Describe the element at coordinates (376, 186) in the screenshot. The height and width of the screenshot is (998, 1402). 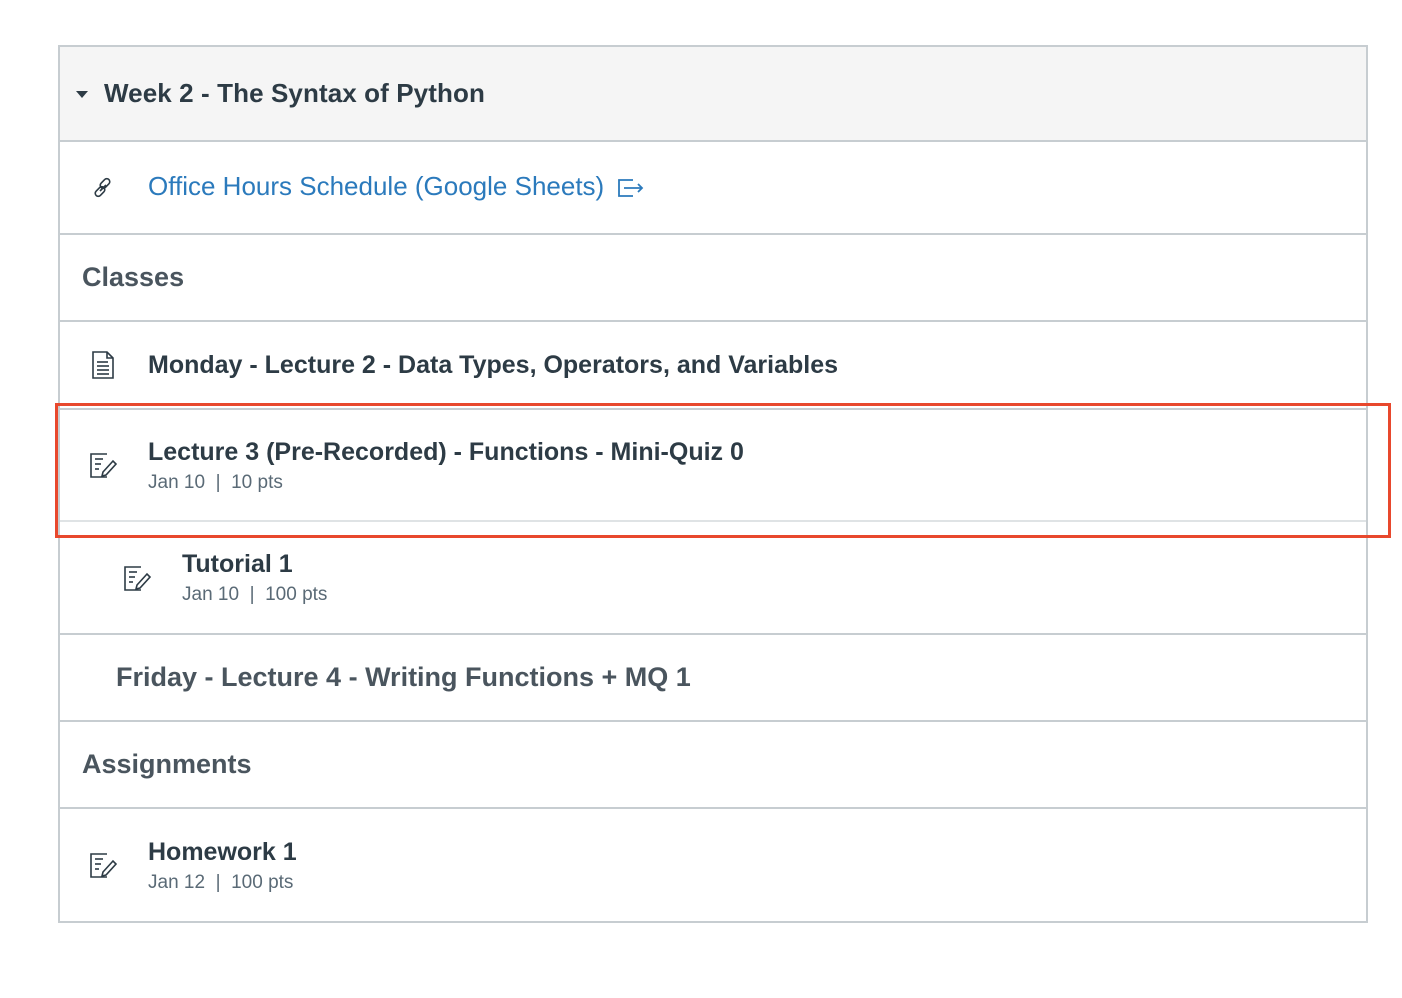
I see `office-hours-link: Office Hours Schedule (Google Sheets)` at that location.